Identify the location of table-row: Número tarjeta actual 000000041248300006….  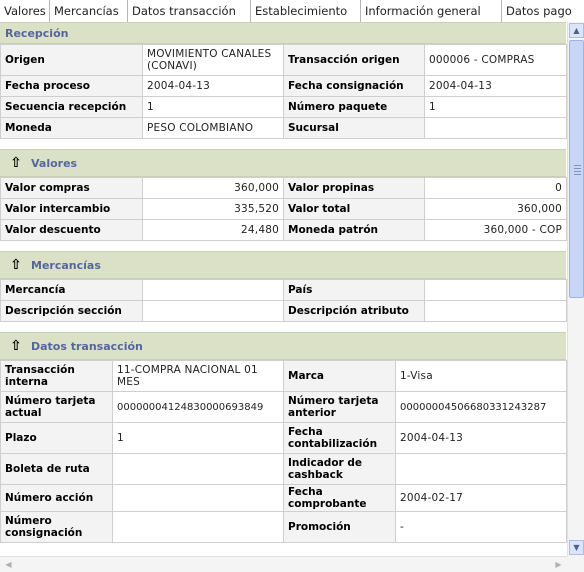
(283, 407).